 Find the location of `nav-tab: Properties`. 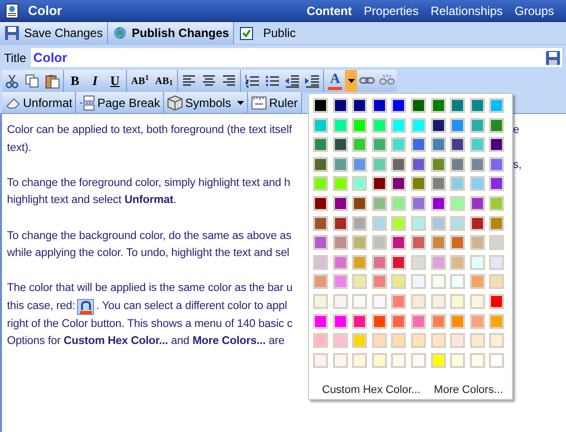

nav-tab: Properties is located at coordinates (391, 11).